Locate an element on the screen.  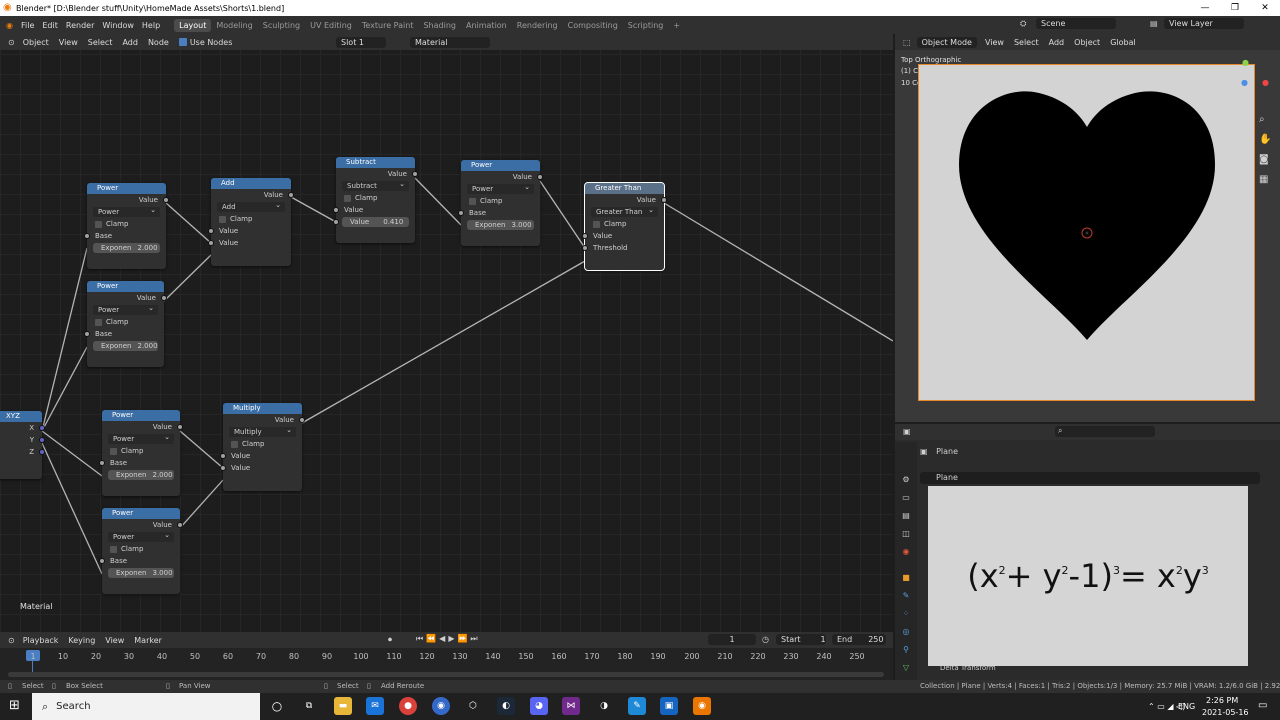
plane-object is located at coordinates (1086, 232).